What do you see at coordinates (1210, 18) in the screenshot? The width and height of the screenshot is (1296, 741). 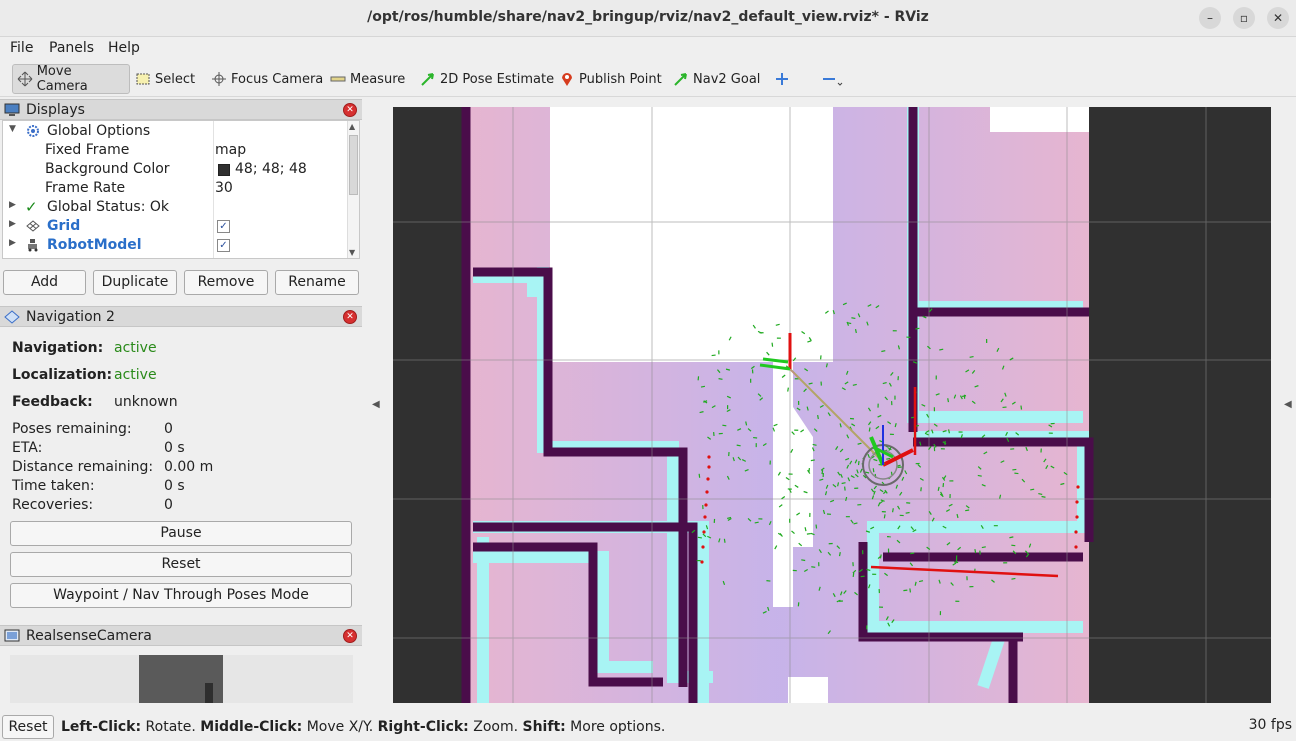 I see `minimize-icon: –` at bounding box center [1210, 18].